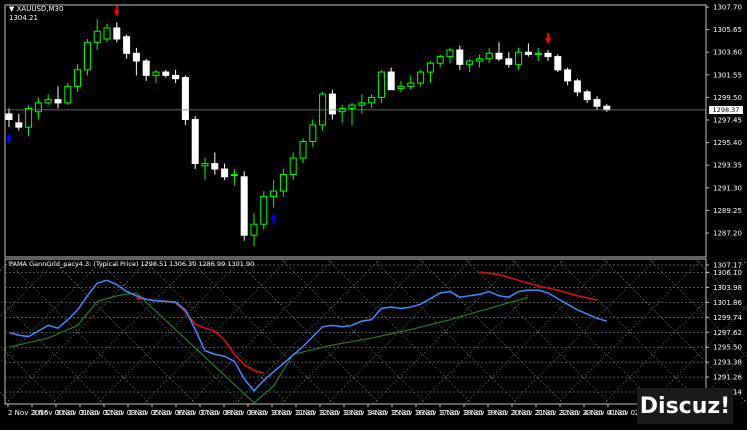 Image resolution: width=747 pixels, height=430 pixels. I want to click on indicator-red-segment, so click(538, 286).